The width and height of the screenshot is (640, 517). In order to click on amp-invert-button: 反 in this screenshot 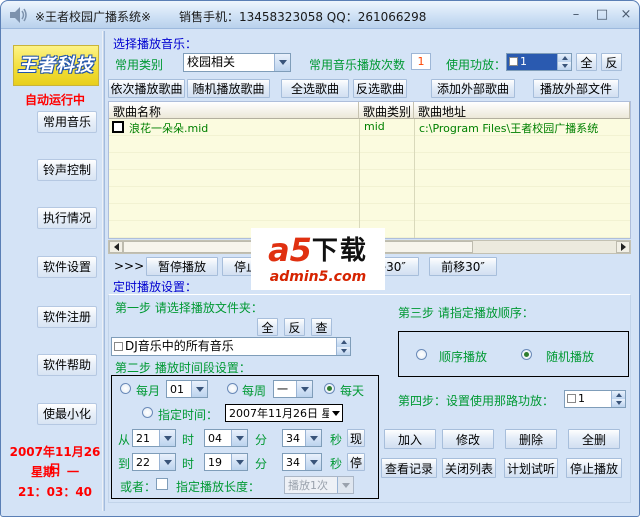, I will do `click(611, 62)`.